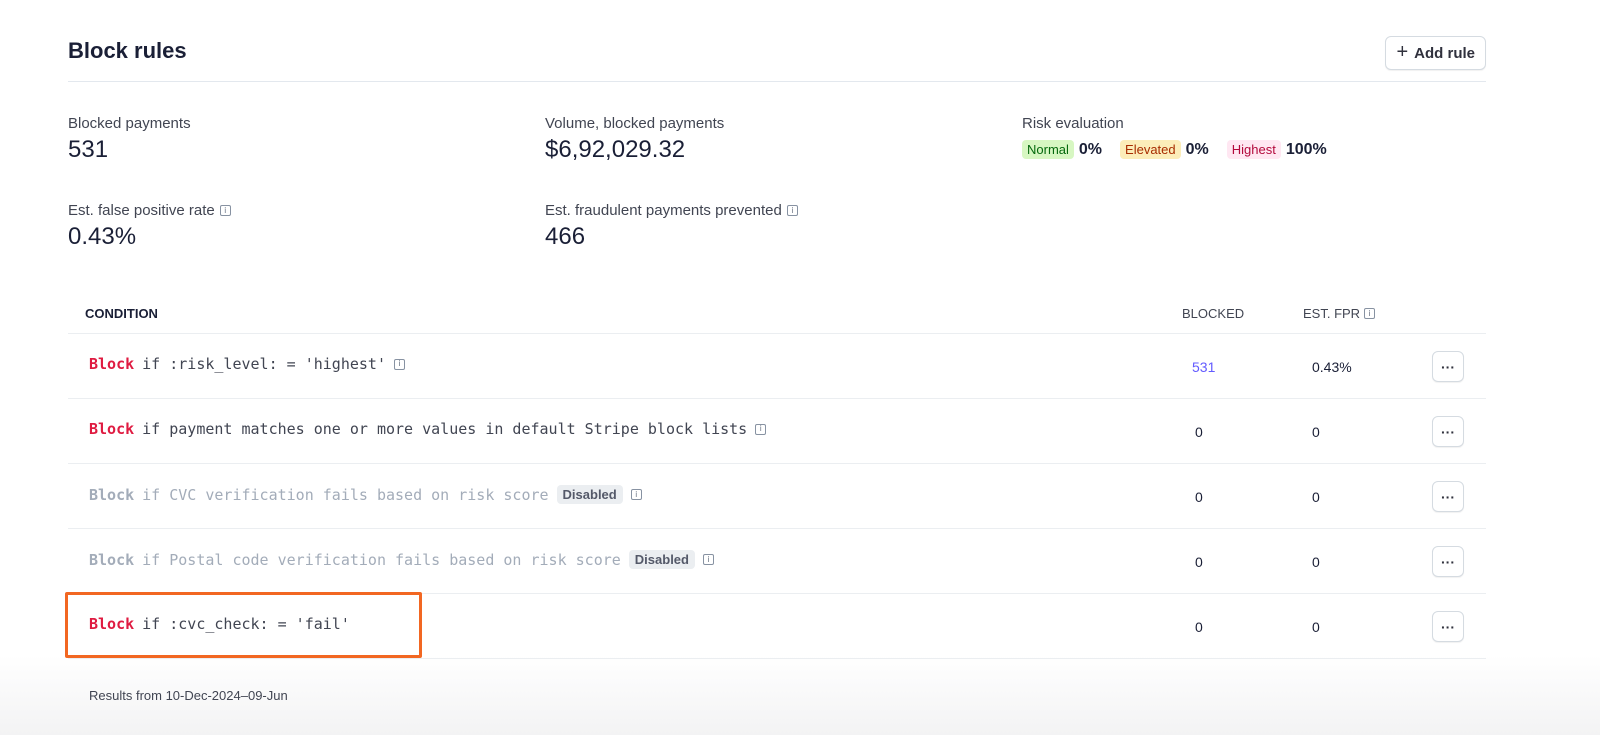  I want to click on metric-label-row: Est. fraudulent payments prevented i, so click(671, 210).